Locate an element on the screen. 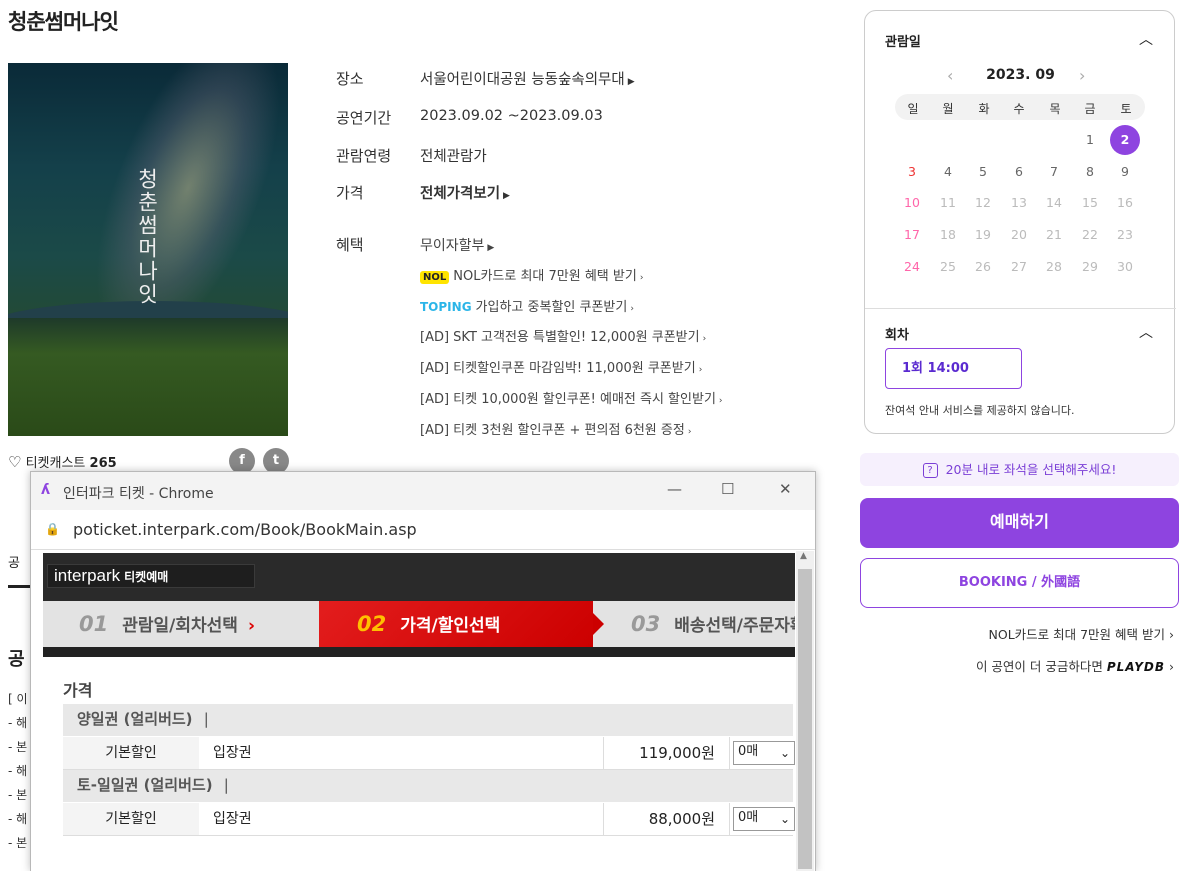 The height and width of the screenshot is (871, 1184). calendar-day: 12 is located at coordinates (983, 203).